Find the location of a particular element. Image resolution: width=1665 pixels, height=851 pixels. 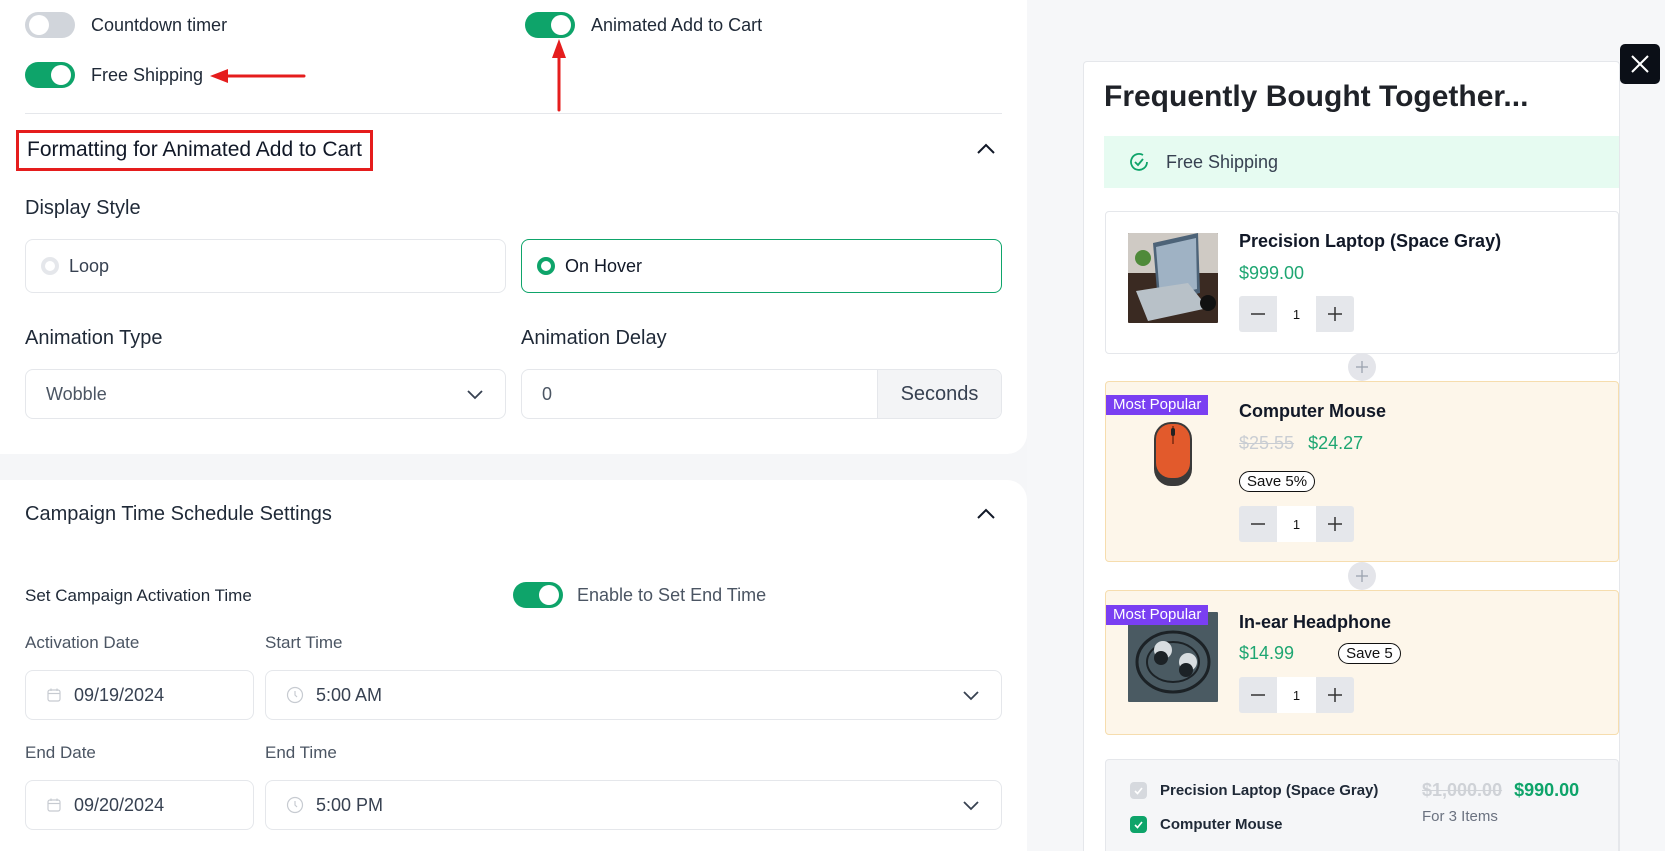

end-time-display: 5:00 PM is located at coordinates (334, 805).